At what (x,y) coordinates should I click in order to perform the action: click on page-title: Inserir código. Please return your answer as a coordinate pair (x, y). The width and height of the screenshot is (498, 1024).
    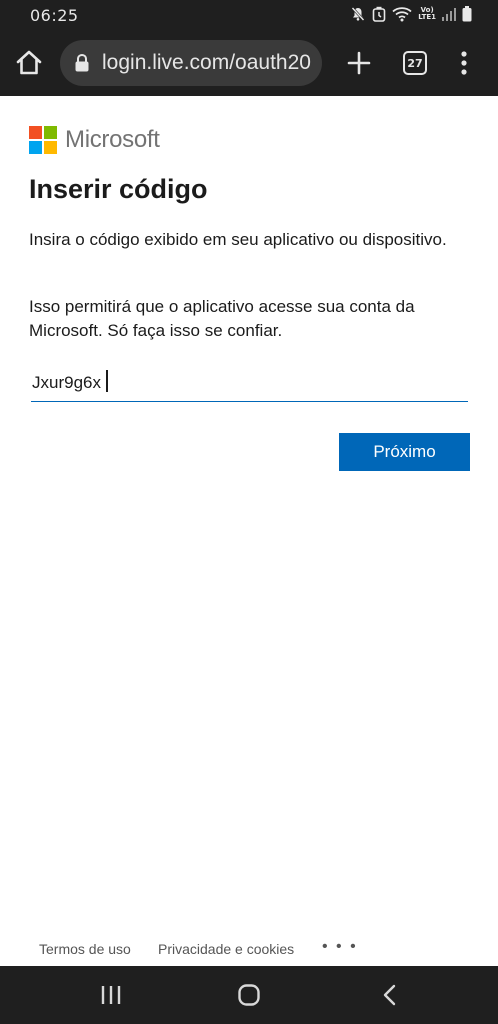
    Looking at the image, I should click on (118, 189).